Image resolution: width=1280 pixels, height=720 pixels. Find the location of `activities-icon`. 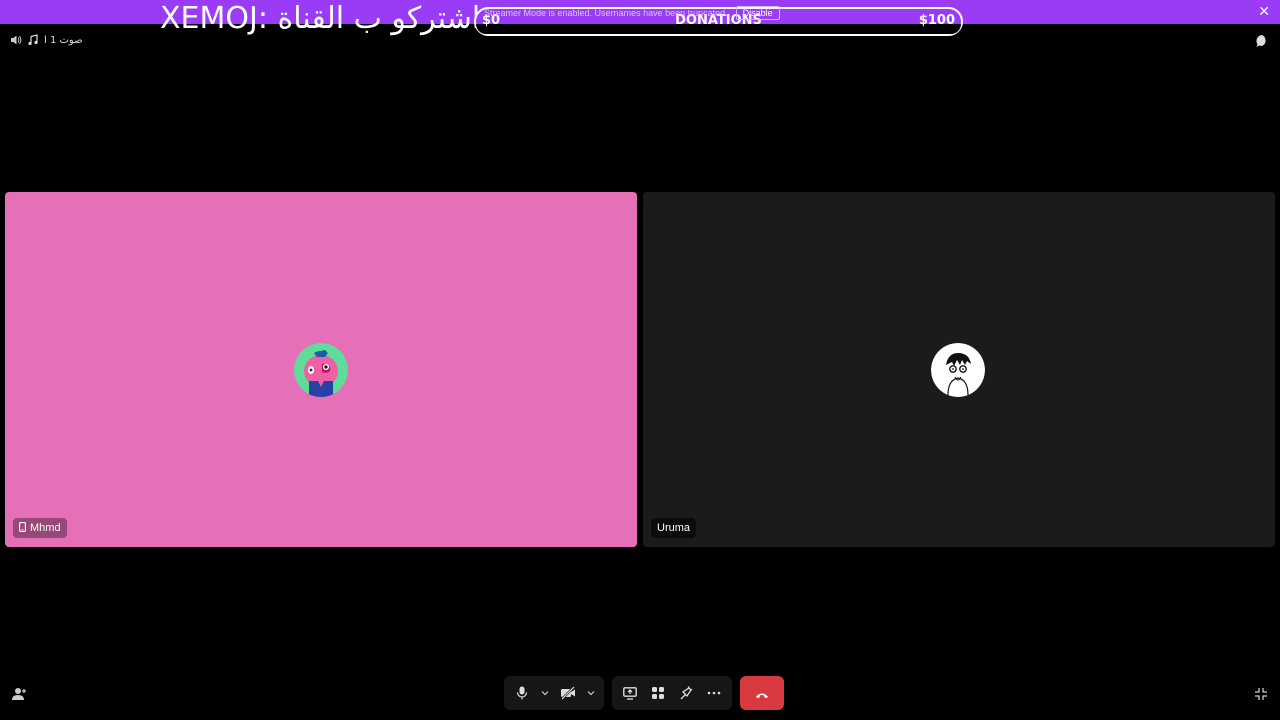

activities-icon is located at coordinates (658, 693).